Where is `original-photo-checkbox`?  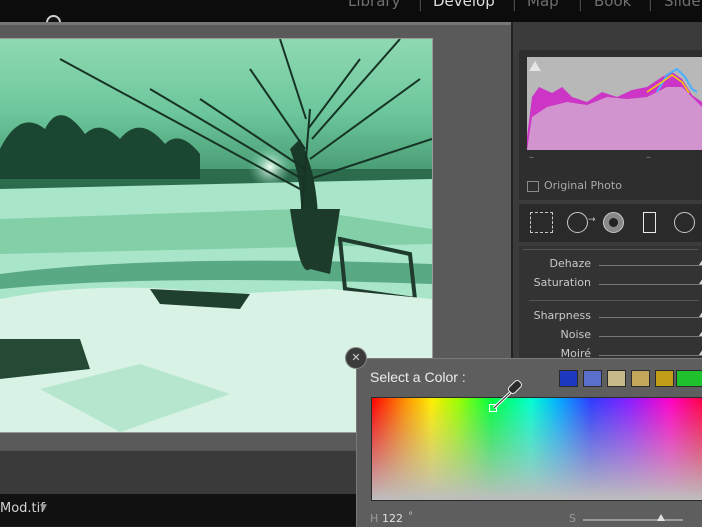 original-photo-checkbox is located at coordinates (533, 186).